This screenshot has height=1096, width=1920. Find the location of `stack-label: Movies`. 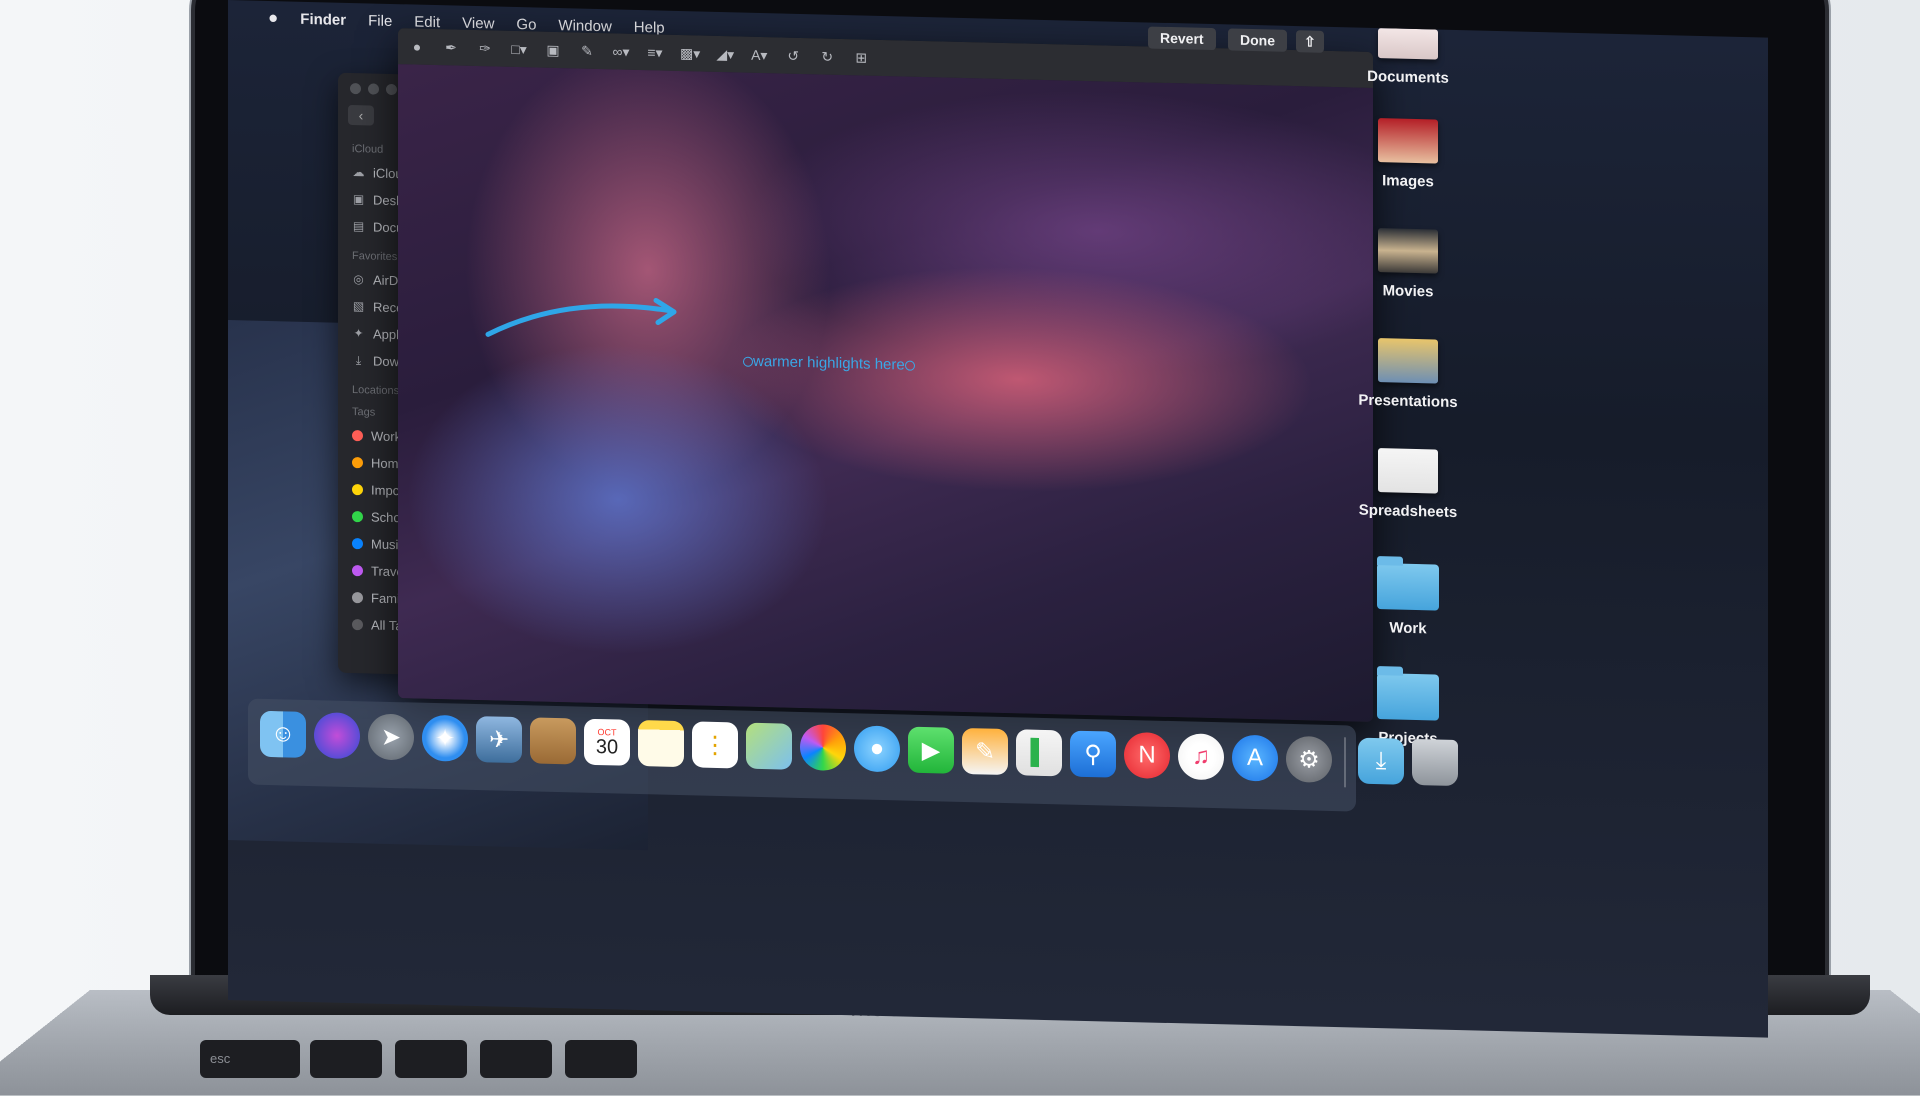

stack-label: Movies is located at coordinates (1408, 291).